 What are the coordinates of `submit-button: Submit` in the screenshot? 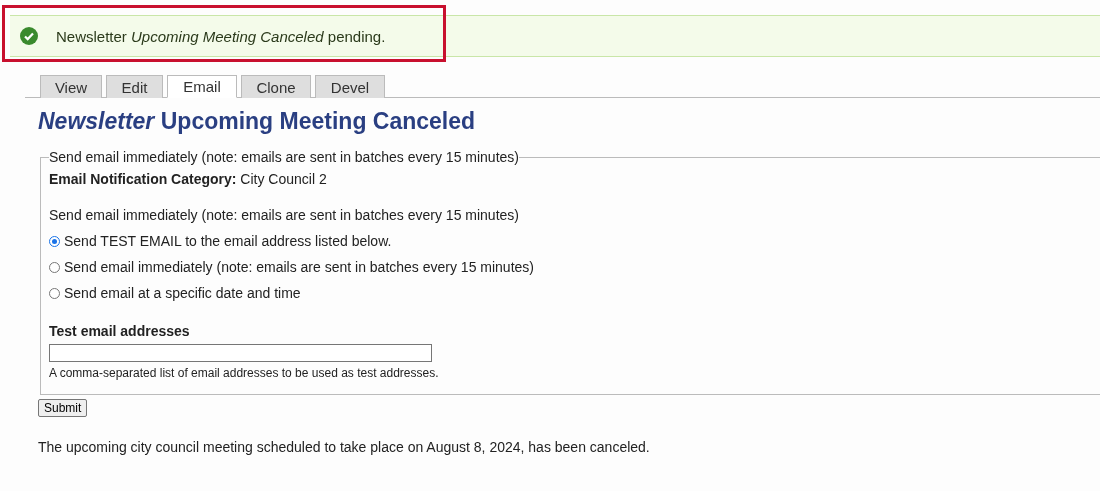 It's located at (63, 408).